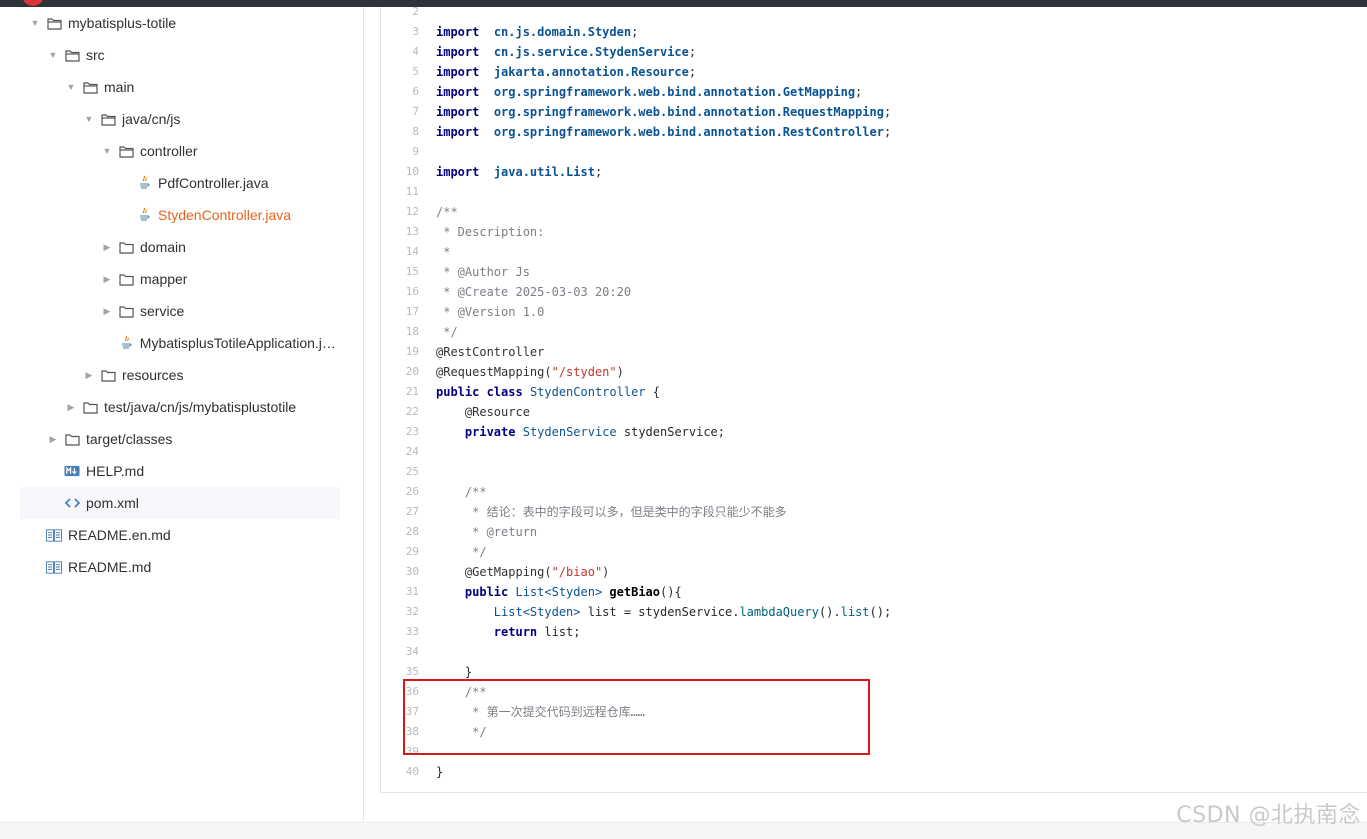 The image size is (1367, 839). I want to click on tree-item-pdfcontroller-java: ▶PdfController.java, so click(180, 183).